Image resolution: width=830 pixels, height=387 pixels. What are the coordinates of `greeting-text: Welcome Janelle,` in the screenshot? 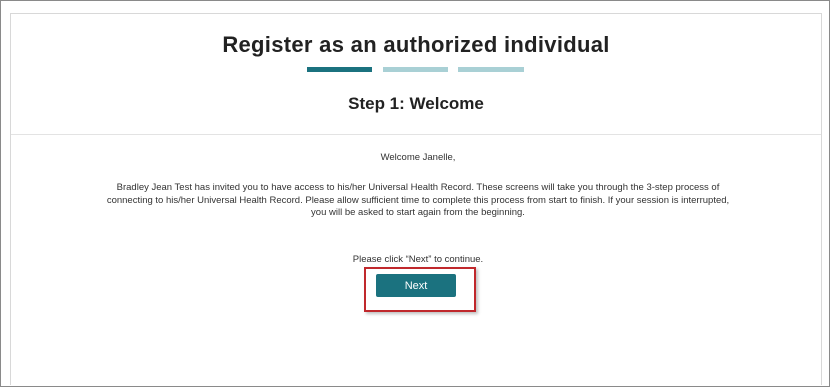 It's located at (418, 157).